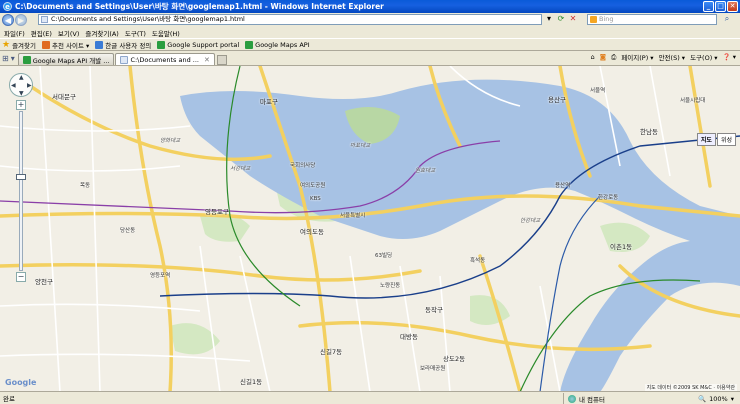  Describe the element at coordinates (21, 105) in the screenshot. I see `zoom-in-button: +` at that location.